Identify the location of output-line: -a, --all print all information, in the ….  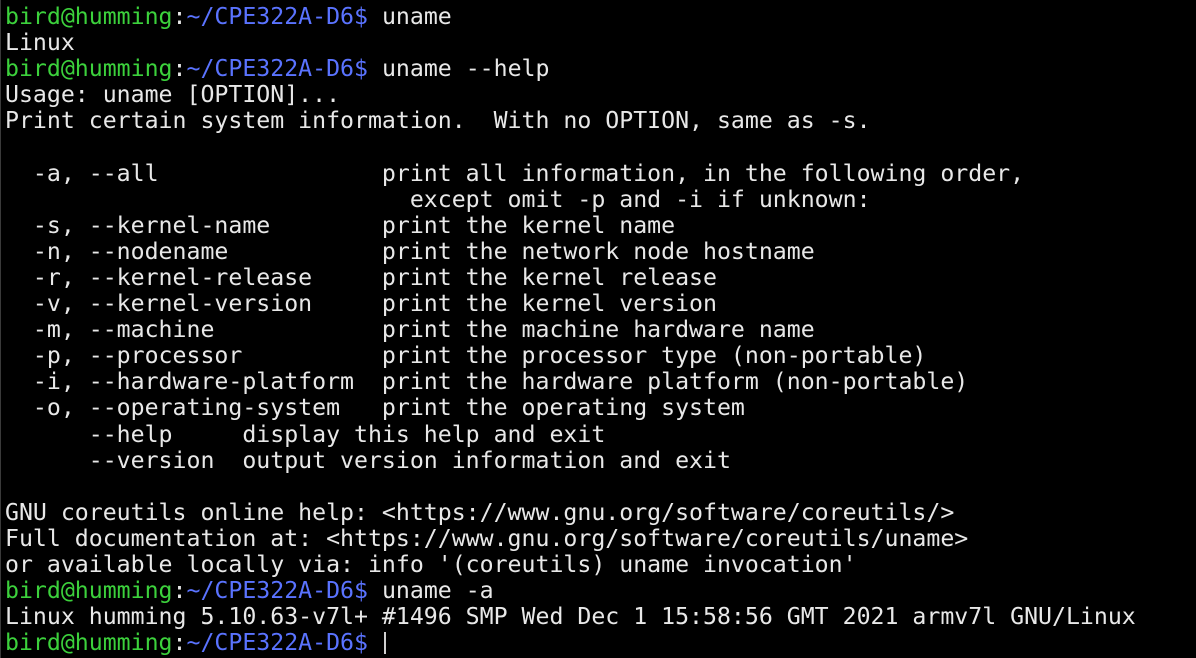
(600, 173).